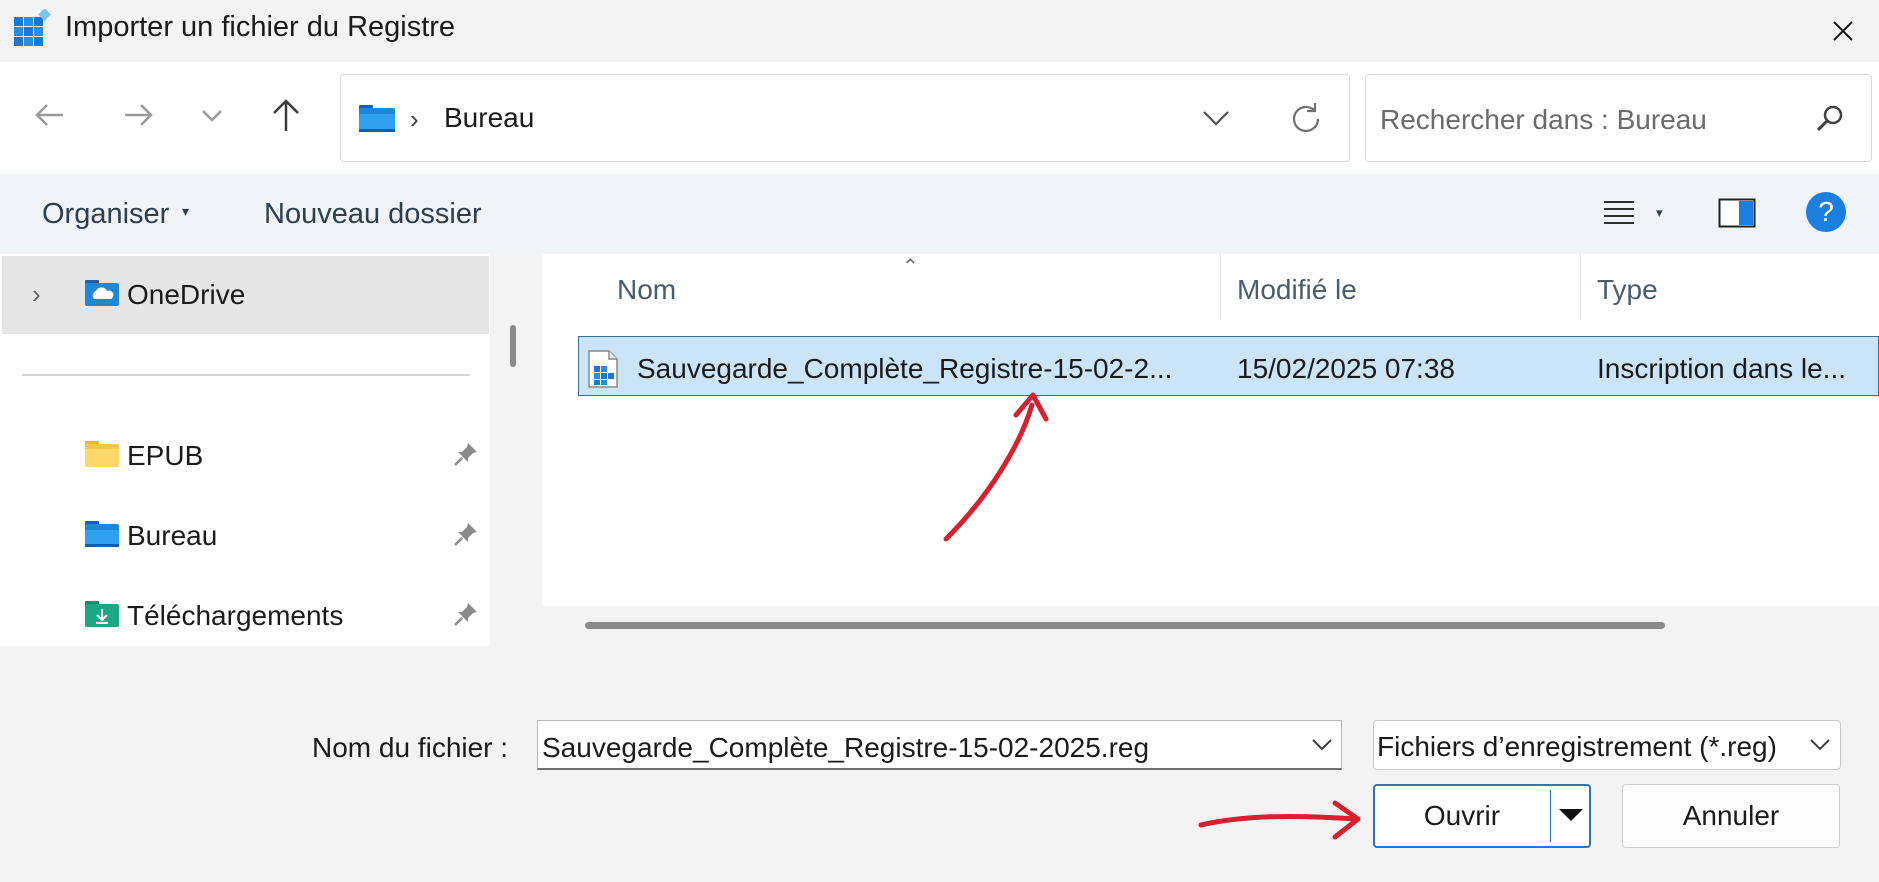 This screenshot has width=1879, height=882. What do you see at coordinates (410, 747) in the screenshot?
I see `filename-label: Nom du fichier :` at bounding box center [410, 747].